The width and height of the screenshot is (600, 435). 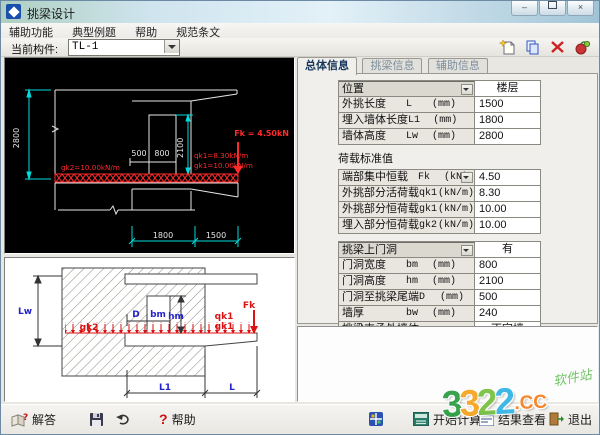 I want to click on save-button, so click(x=96, y=419).